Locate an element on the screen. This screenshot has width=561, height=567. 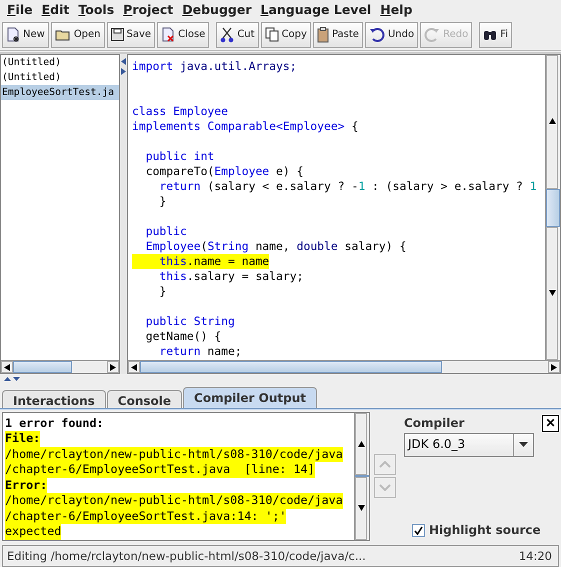
undo-icon is located at coordinates (376, 34).